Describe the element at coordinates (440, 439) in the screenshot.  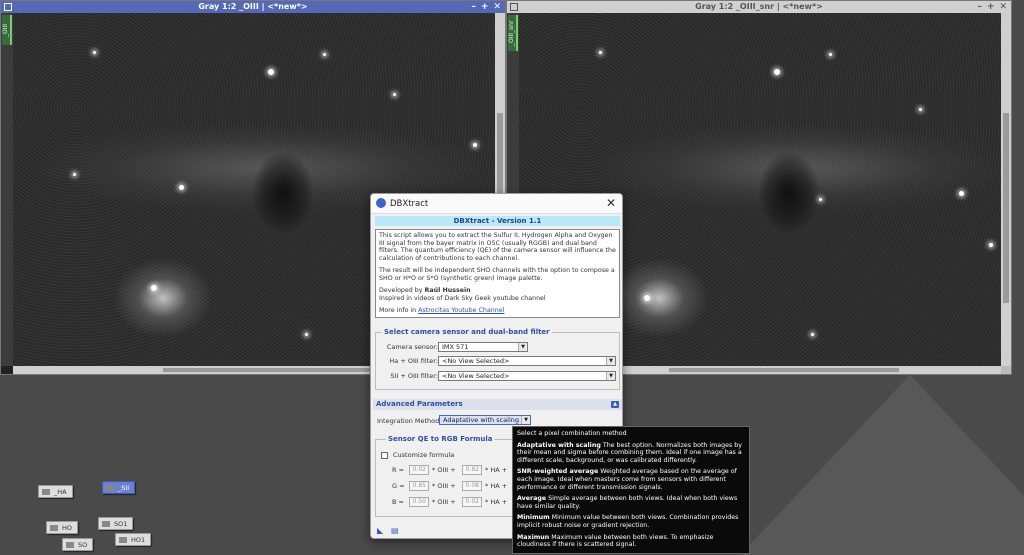
I see `qe-group-title: Sensor QE to RGB Formula` at that location.